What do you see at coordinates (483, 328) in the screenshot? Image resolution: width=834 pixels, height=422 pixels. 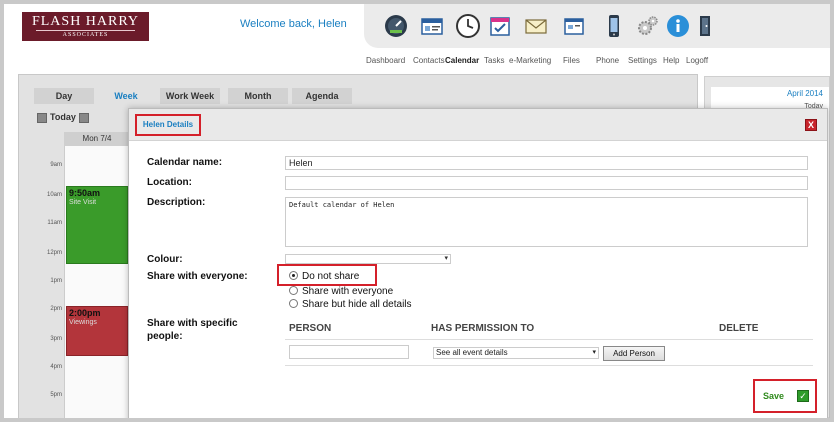 I see `col-header-permission: HAS PERMISSION TO` at bounding box center [483, 328].